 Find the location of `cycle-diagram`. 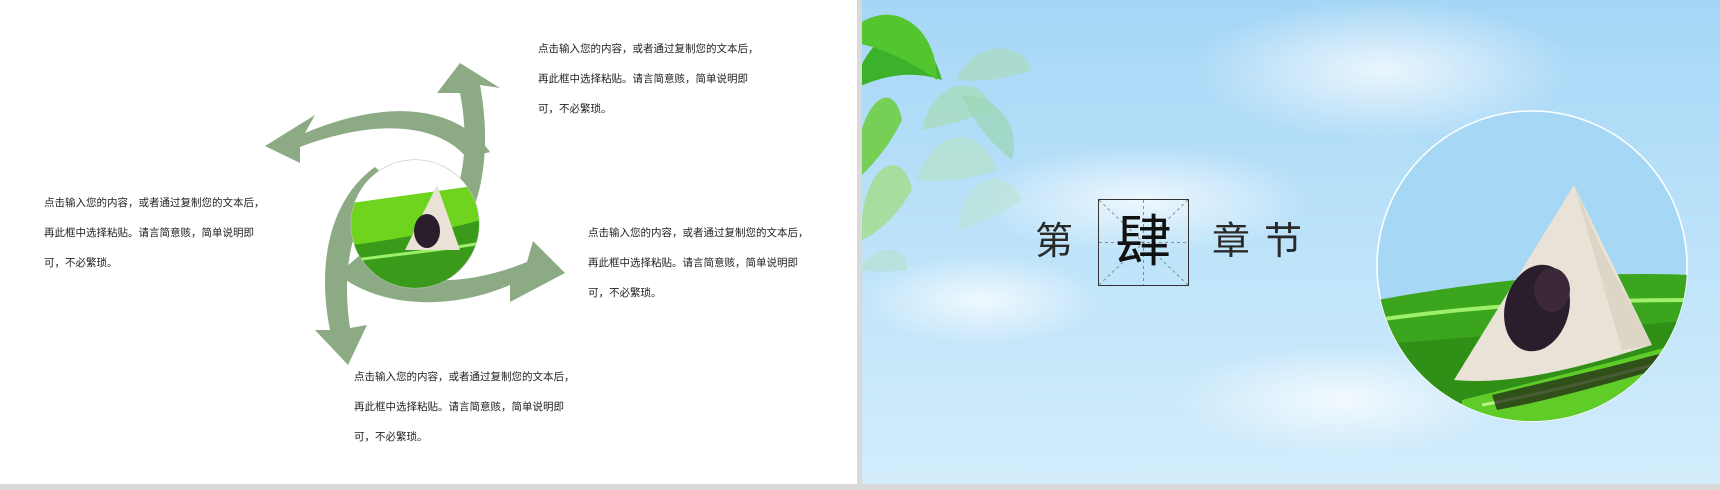

cycle-diagram is located at coordinates (415, 214).